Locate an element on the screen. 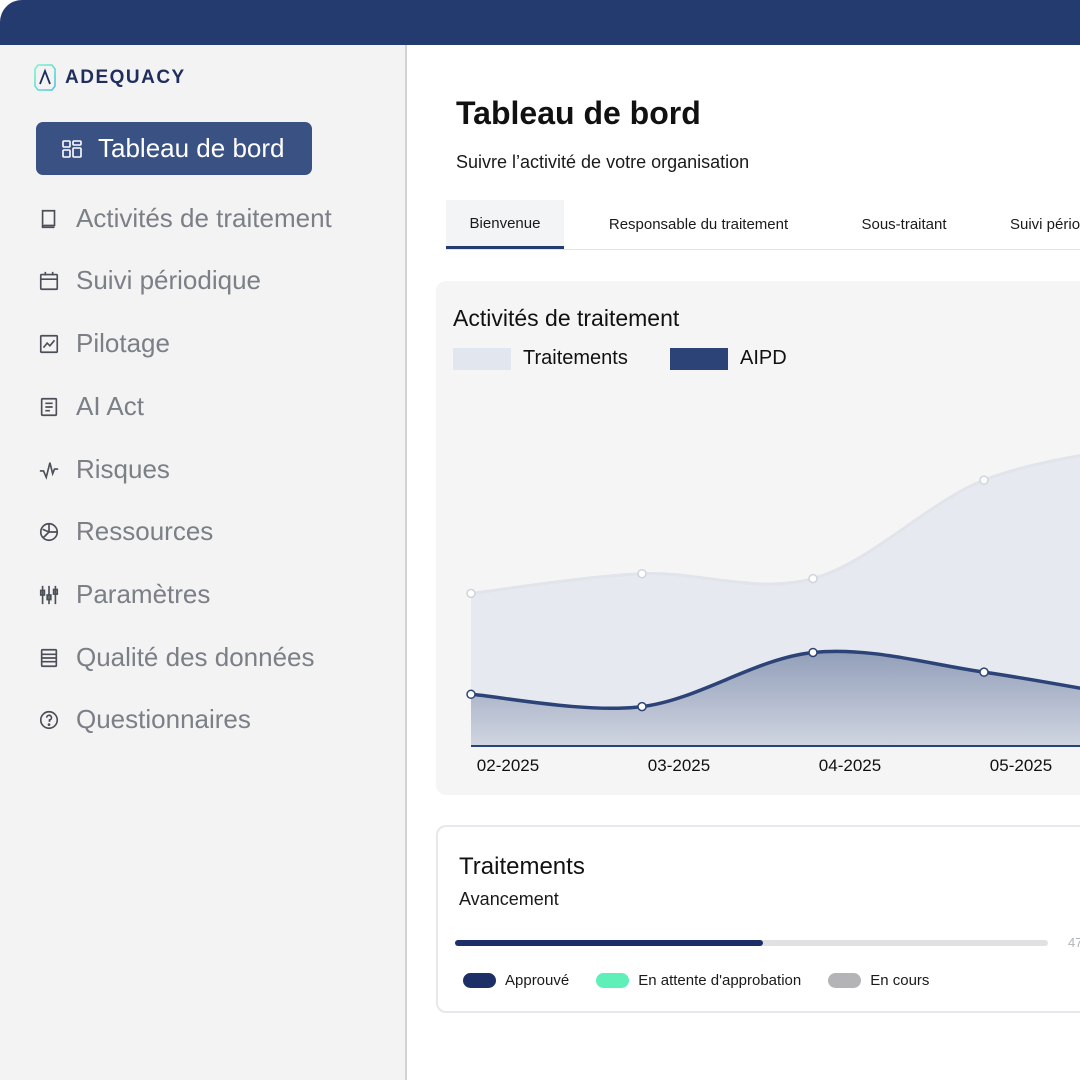  sidebar-item-suivi: Suivi périodique is located at coordinates (149, 280).